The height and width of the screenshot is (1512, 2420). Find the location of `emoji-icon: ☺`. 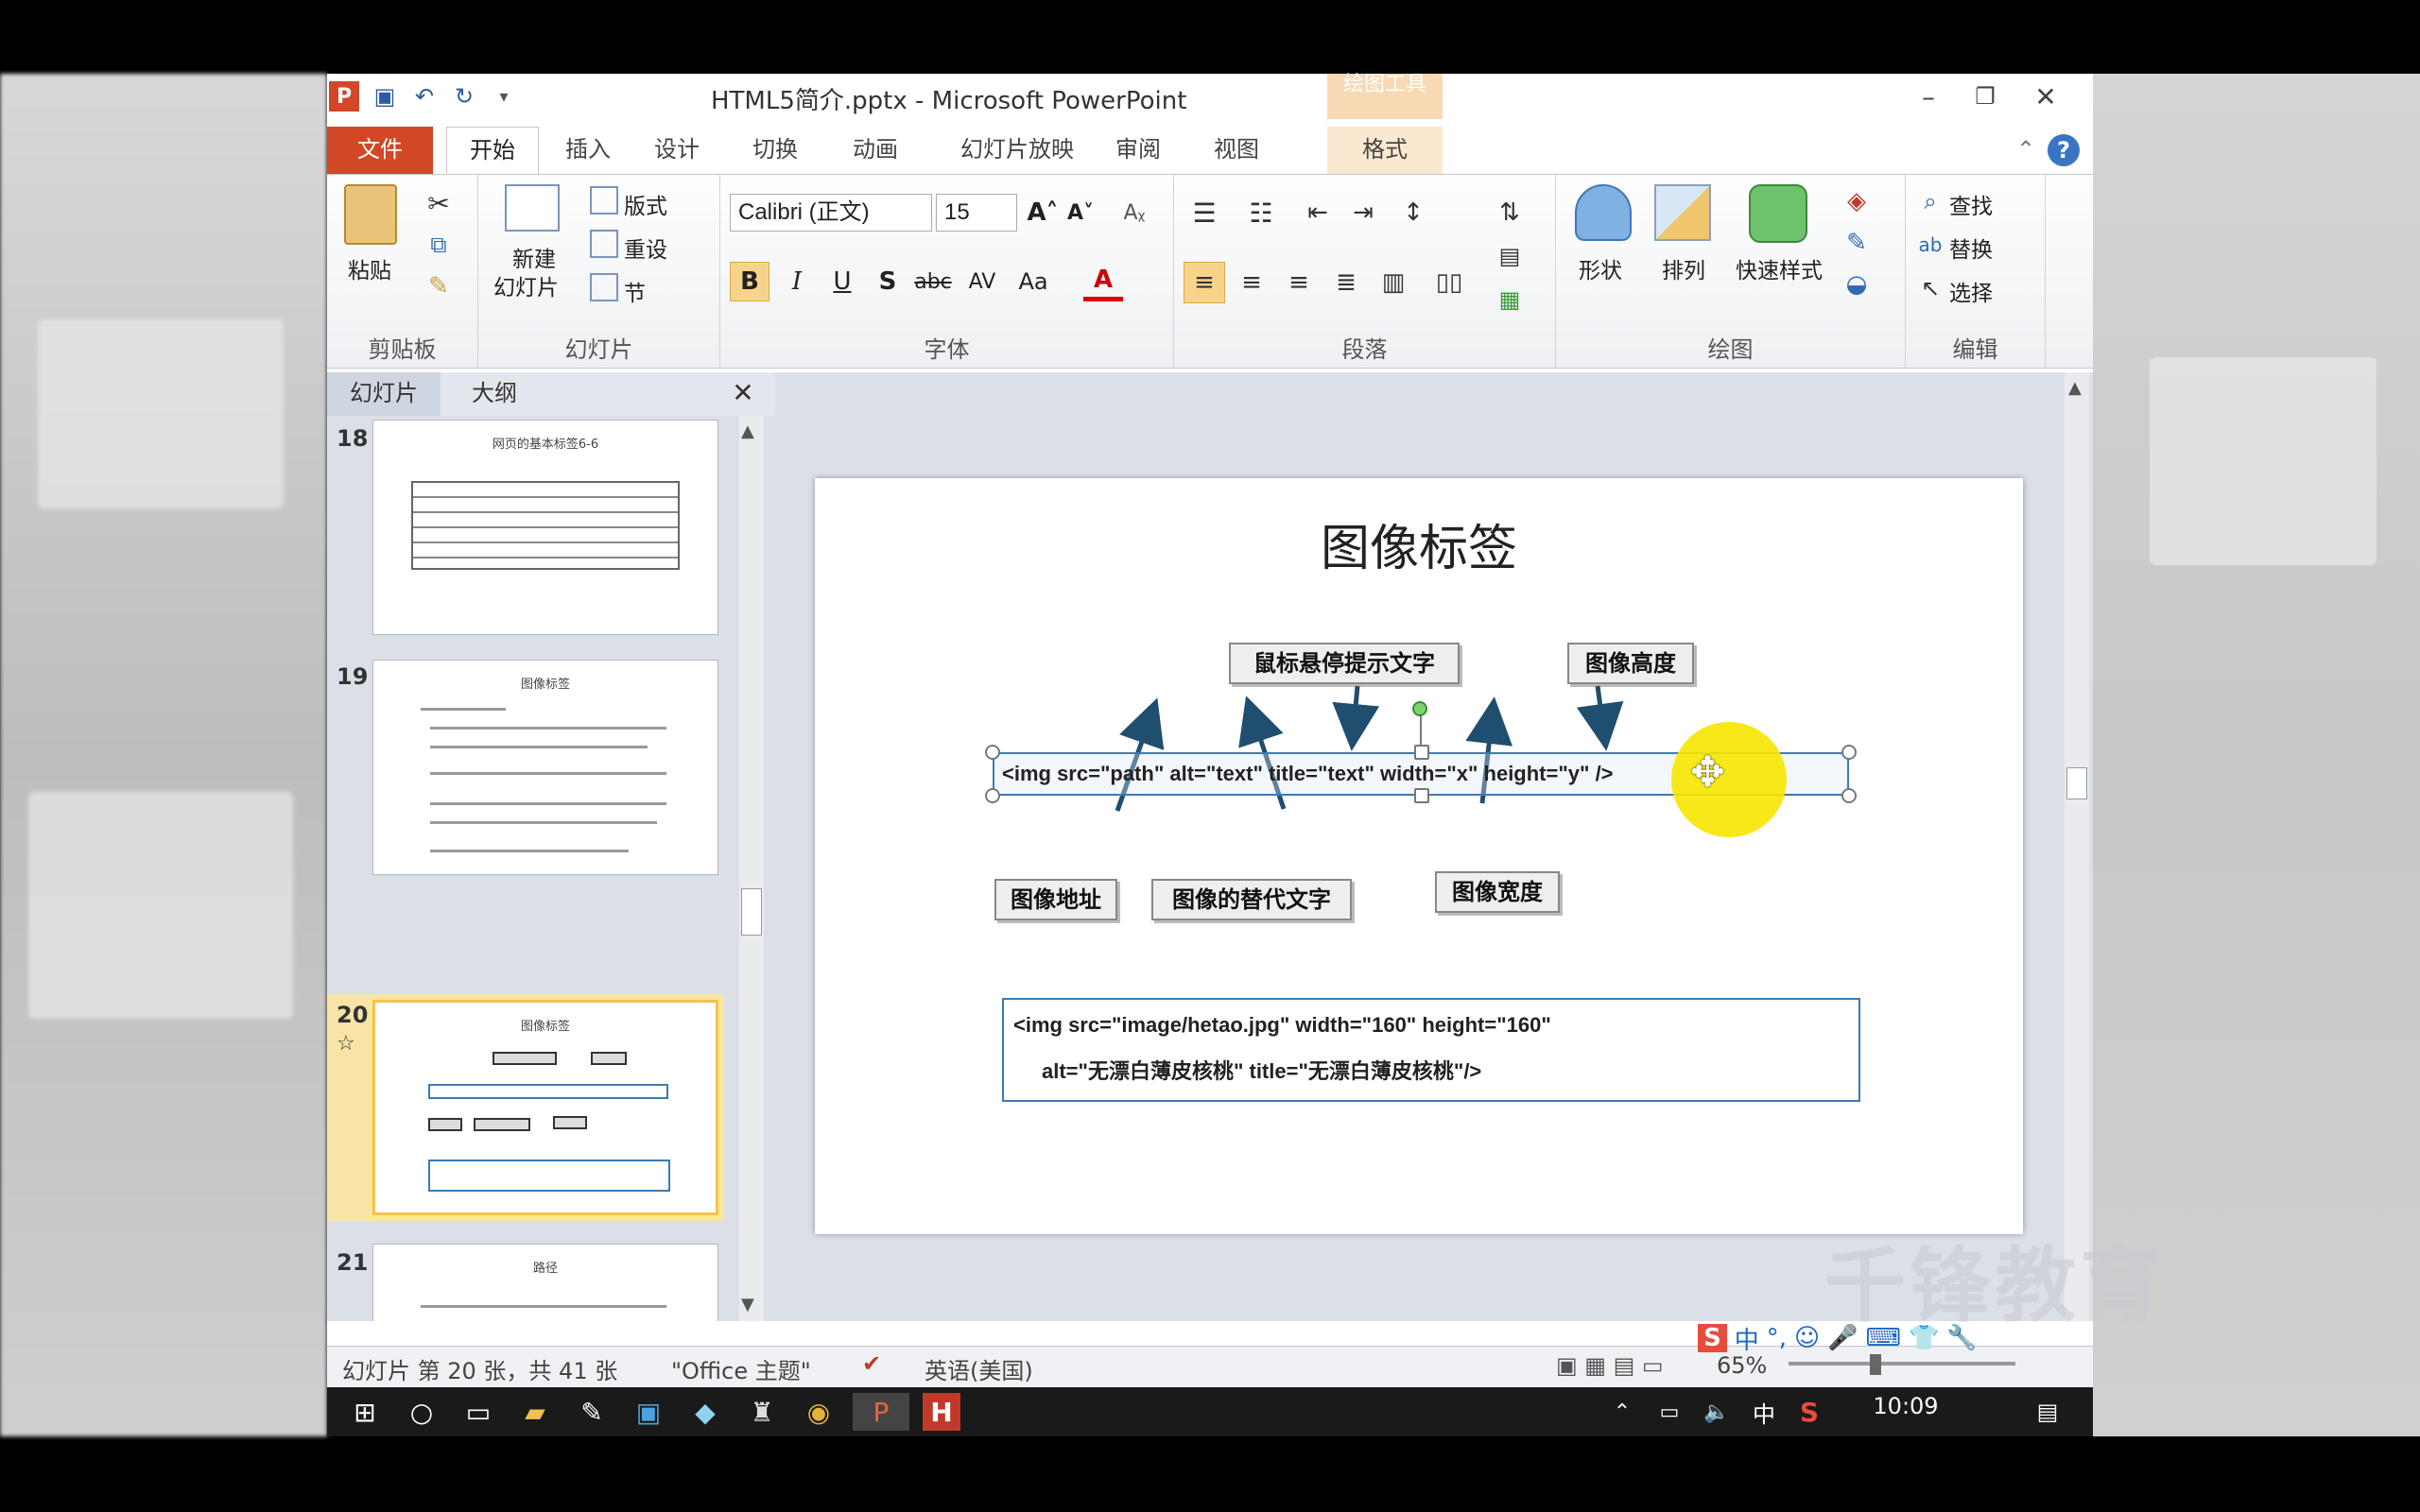

emoji-icon: ☺ is located at coordinates (1807, 1338).